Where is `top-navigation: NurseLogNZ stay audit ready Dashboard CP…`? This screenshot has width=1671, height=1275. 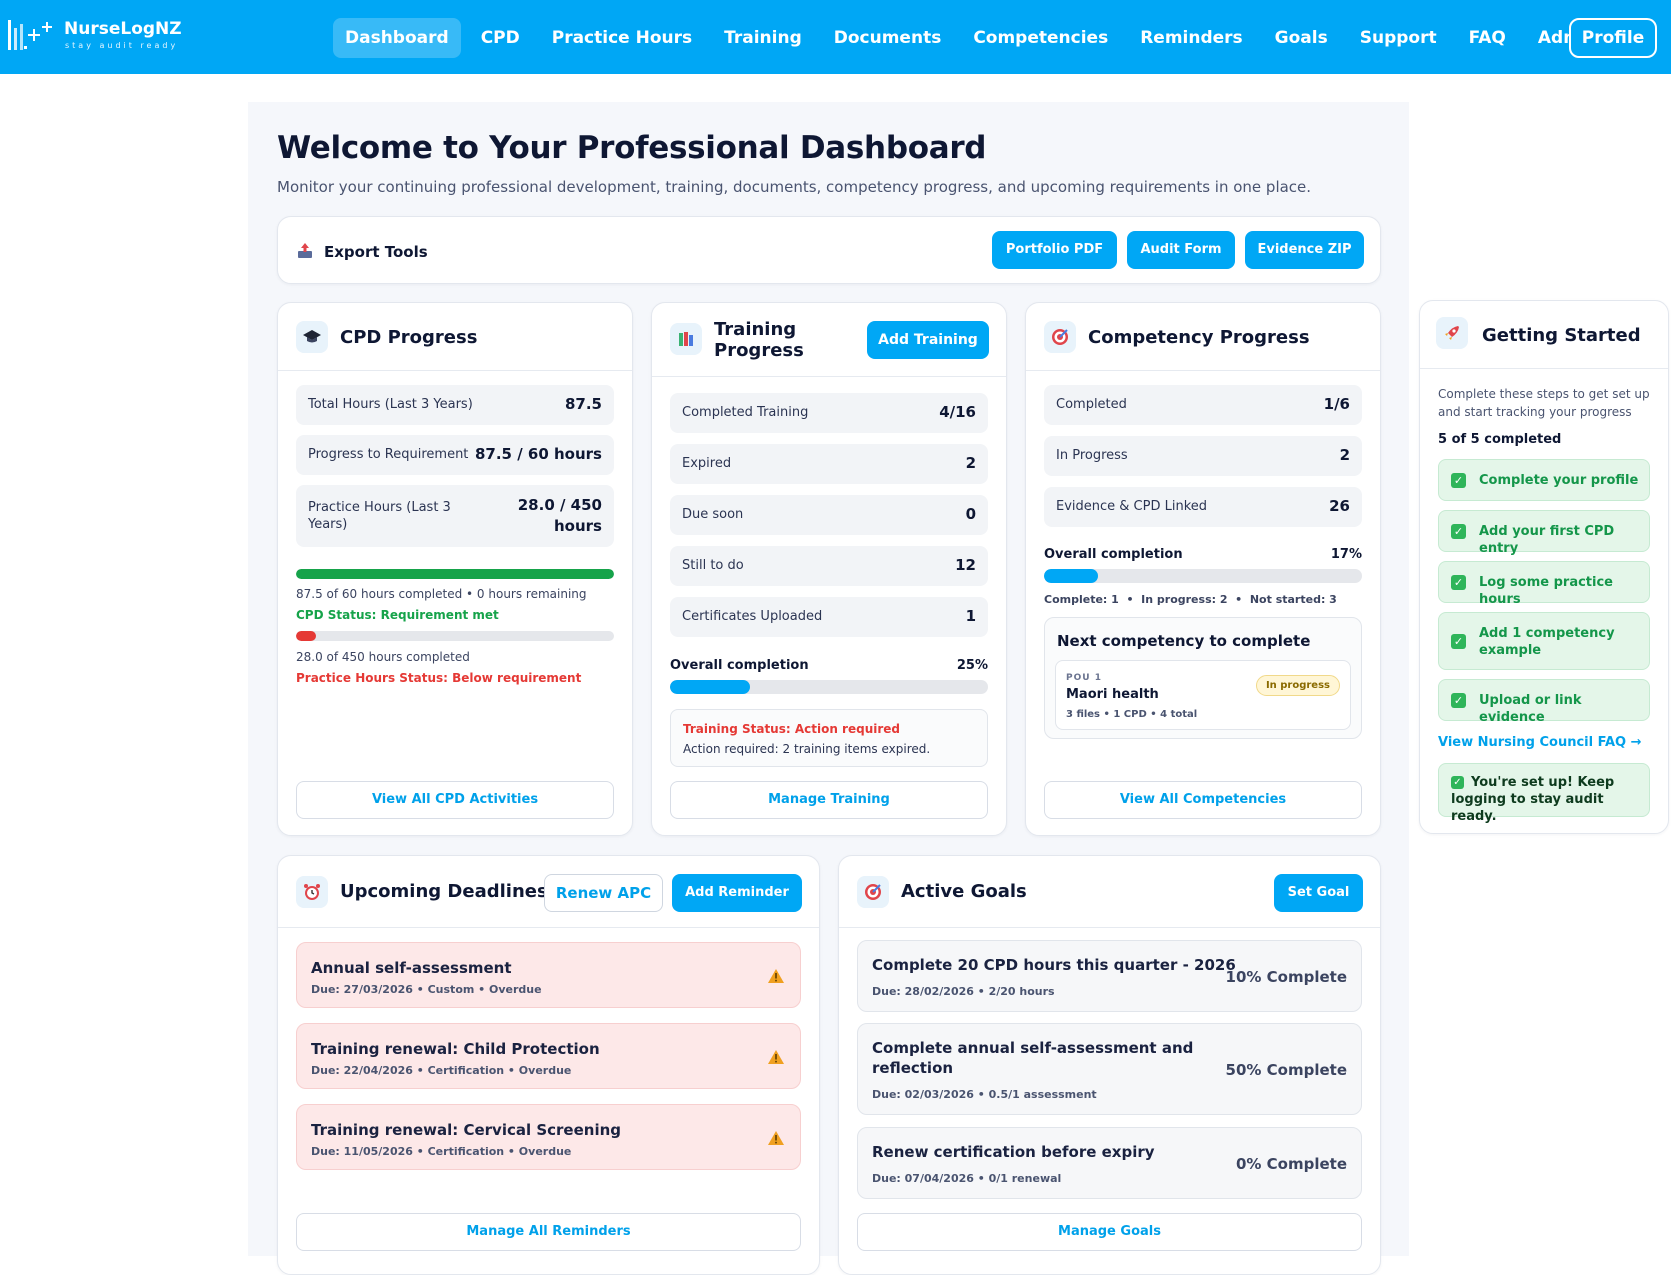 top-navigation: NurseLogNZ stay audit ready Dashboard CP… is located at coordinates (835, 37).